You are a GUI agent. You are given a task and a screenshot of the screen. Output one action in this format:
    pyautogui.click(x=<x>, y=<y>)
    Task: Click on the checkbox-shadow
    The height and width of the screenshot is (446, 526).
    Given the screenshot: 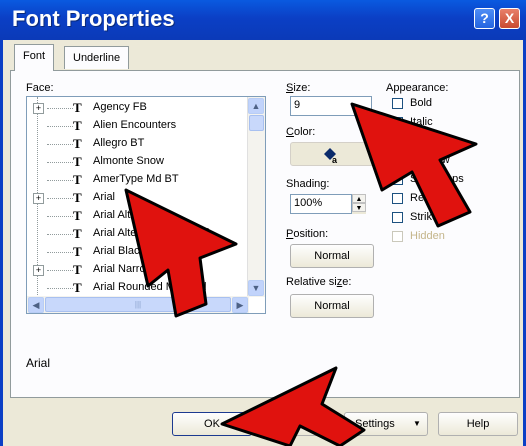 What is the action you would take?
    pyautogui.click(x=397, y=160)
    